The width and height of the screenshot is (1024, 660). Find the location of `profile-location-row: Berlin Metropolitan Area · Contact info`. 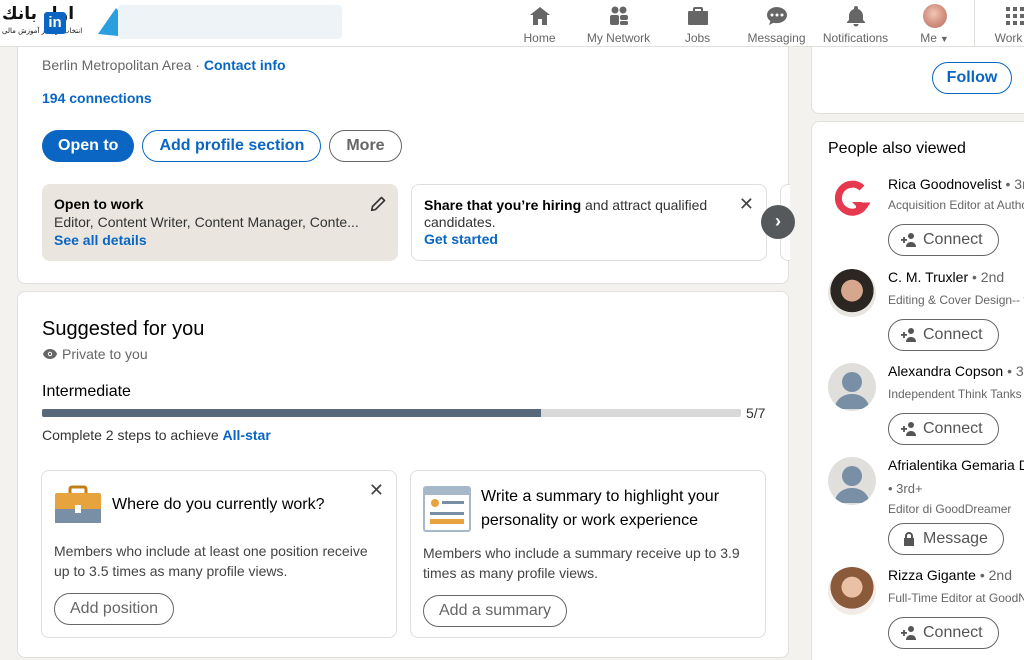

profile-location-row: Berlin Metropolitan Area · Contact info is located at coordinates (164, 65).